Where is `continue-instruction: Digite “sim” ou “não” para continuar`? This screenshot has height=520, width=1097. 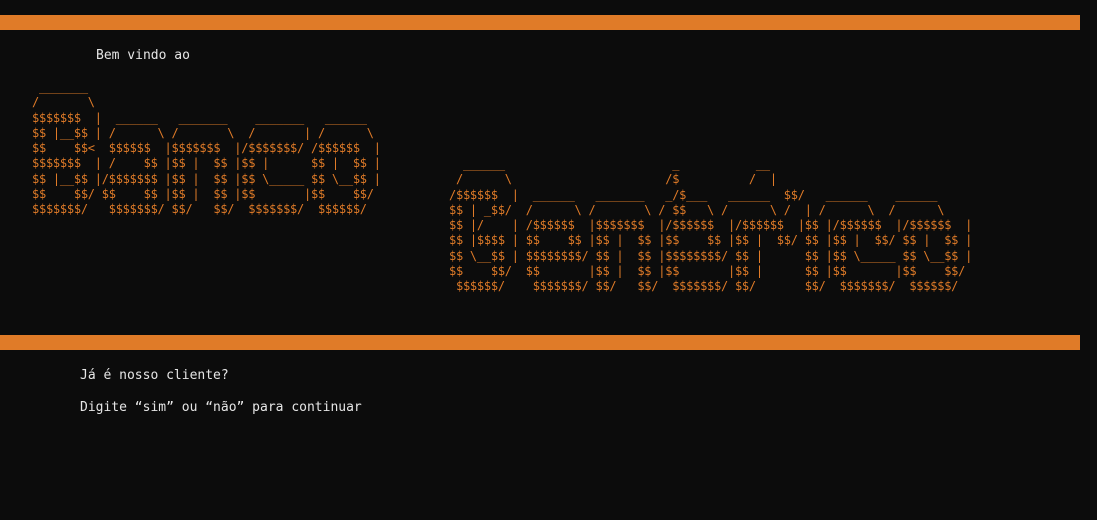 continue-instruction: Digite “sim” ou “não” para continuar is located at coordinates (221, 407).